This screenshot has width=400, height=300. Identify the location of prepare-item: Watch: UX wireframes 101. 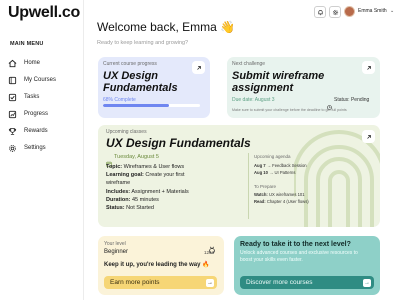
(279, 194).